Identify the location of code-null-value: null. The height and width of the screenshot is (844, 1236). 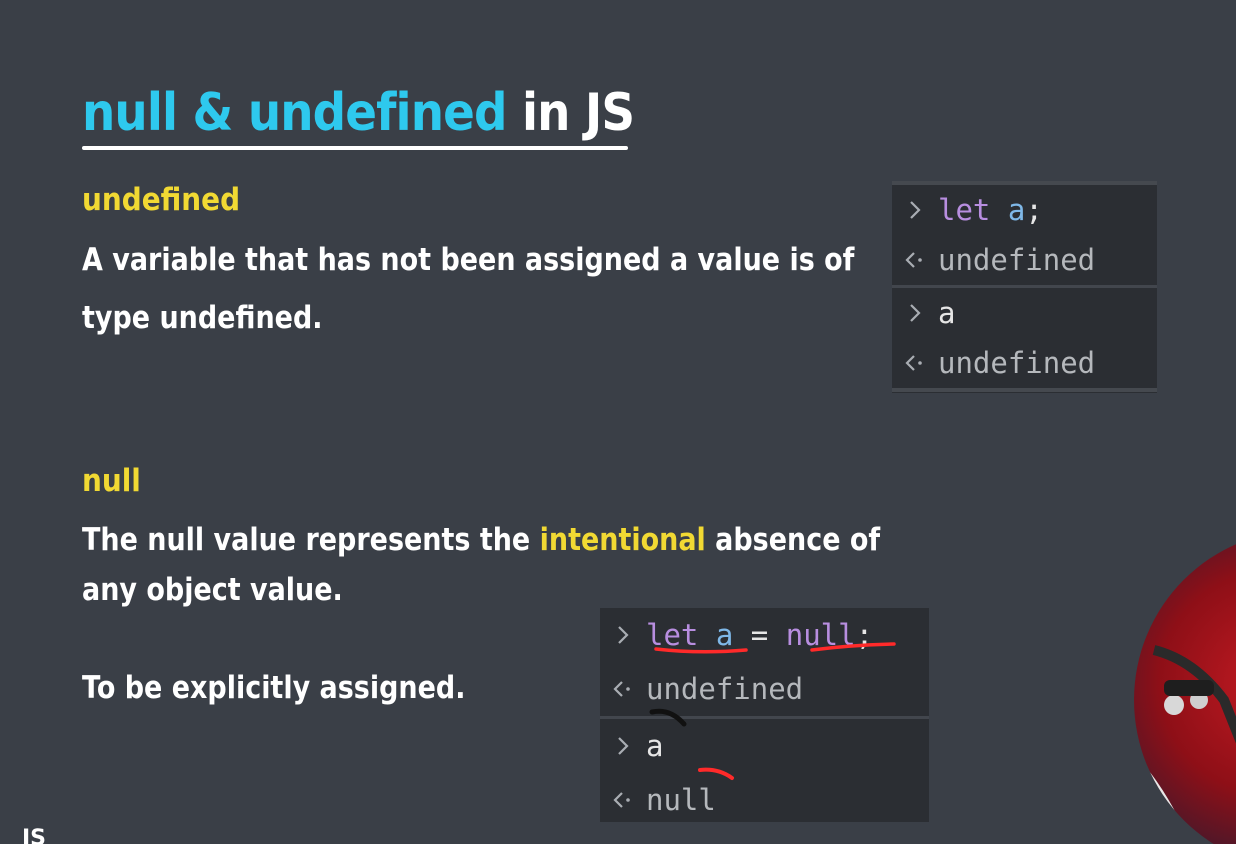
(820, 635).